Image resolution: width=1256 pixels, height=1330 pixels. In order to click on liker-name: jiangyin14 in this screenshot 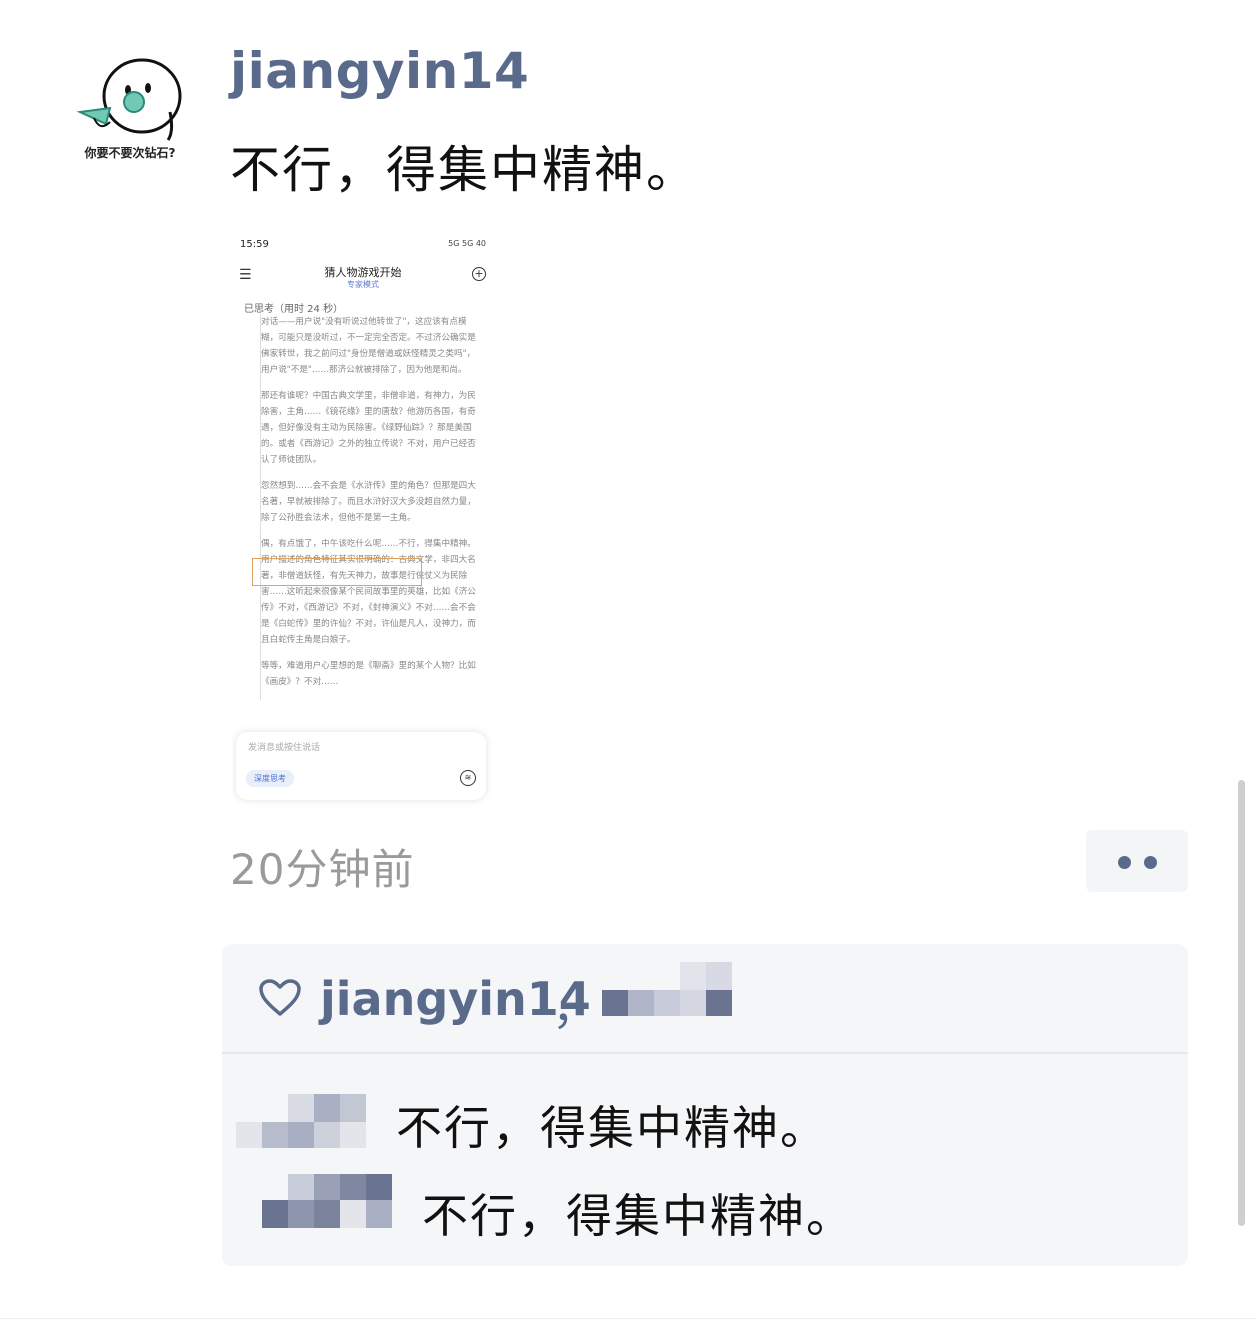, I will do `click(455, 999)`.